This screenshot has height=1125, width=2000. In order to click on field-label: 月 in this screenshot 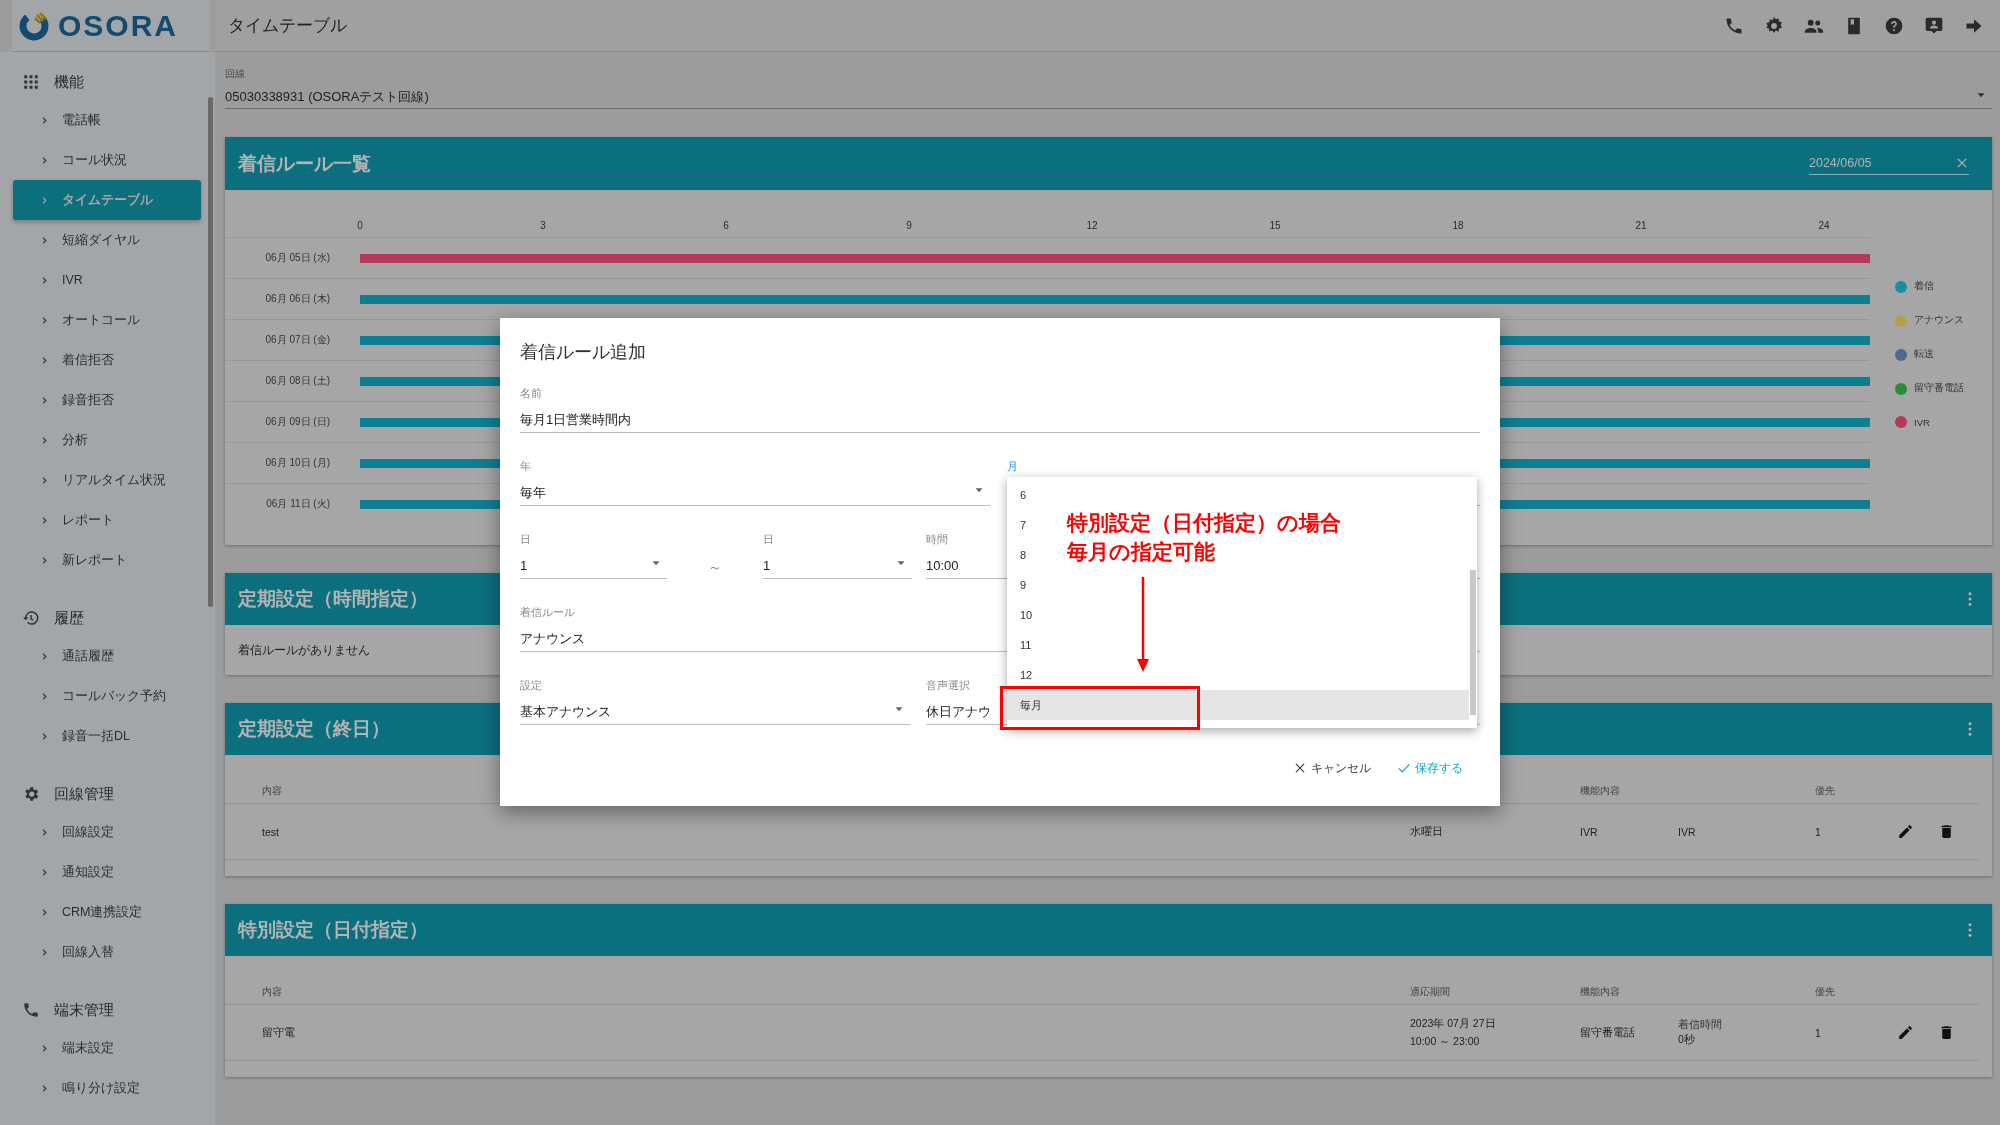, I will do `click(1012, 466)`.